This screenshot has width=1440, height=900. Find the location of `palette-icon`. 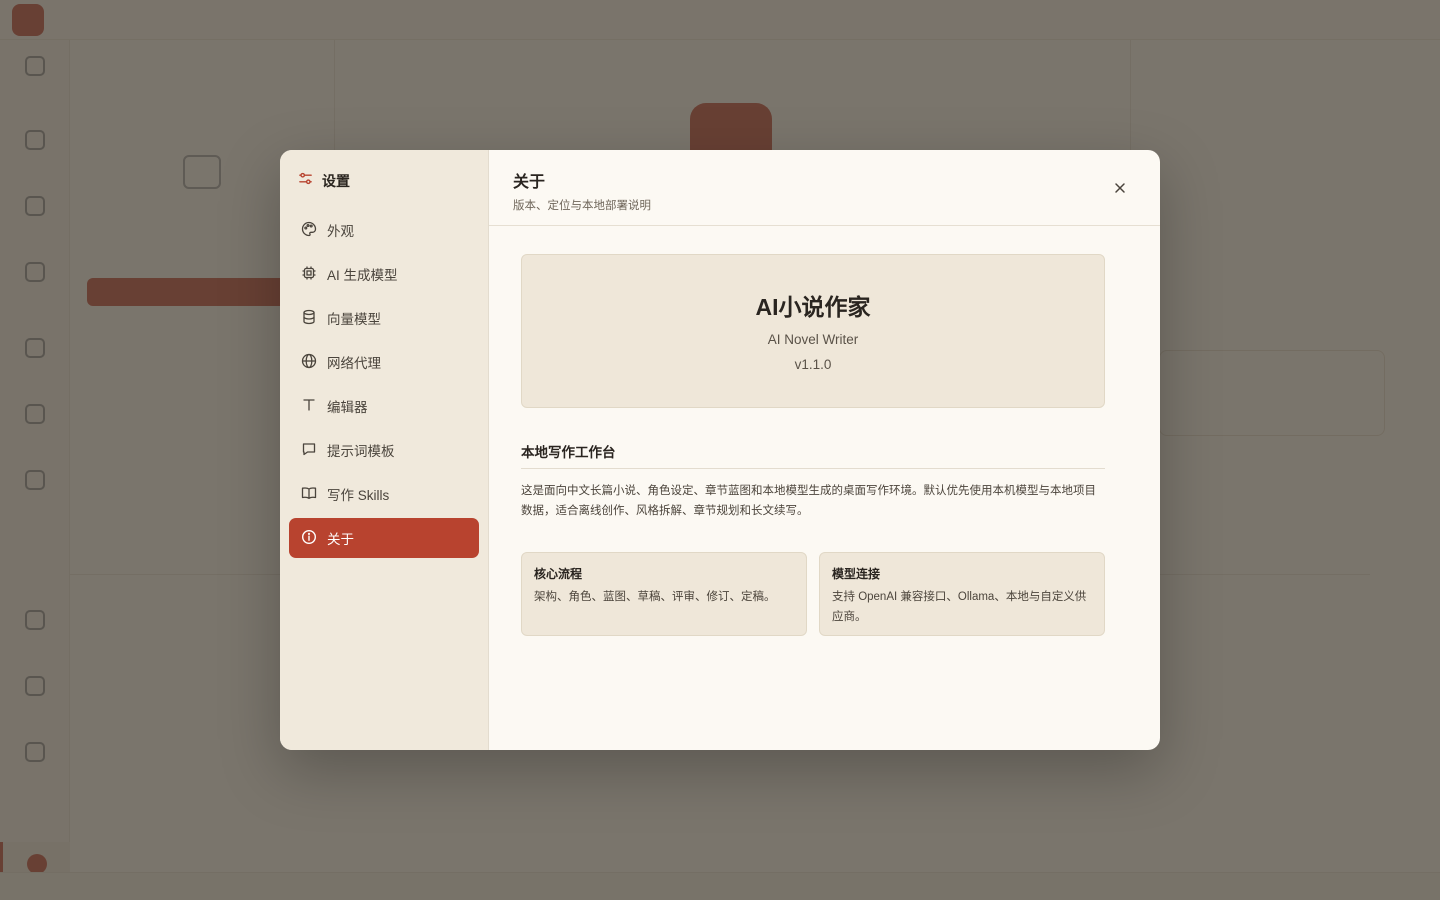

palette-icon is located at coordinates (309, 230).